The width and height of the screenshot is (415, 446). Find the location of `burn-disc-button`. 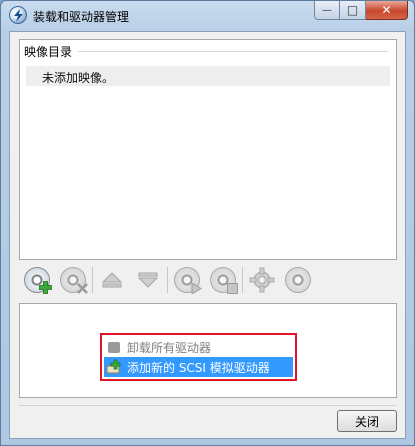

burn-disc-button is located at coordinates (298, 280).